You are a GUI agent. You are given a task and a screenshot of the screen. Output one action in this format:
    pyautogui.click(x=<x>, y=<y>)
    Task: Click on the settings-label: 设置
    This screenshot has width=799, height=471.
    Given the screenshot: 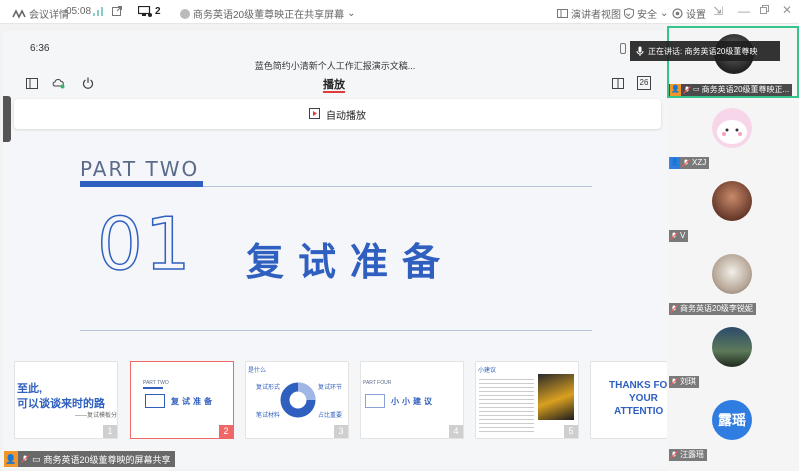 What is the action you would take?
    pyautogui.click(x=696, y=15)
    